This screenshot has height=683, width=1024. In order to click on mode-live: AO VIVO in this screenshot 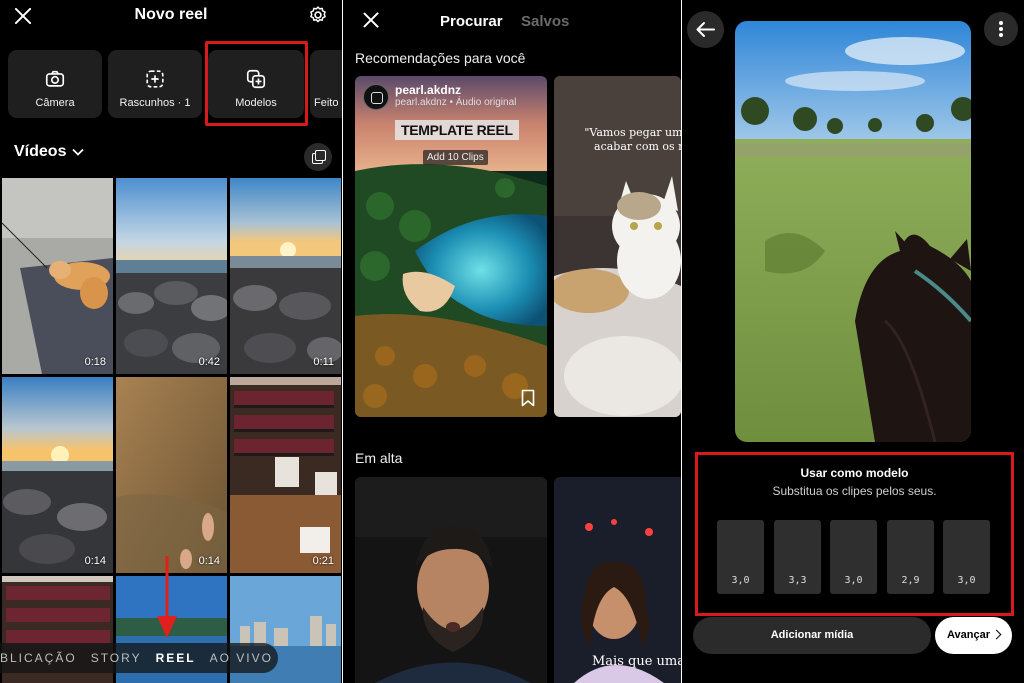, I will do `click(241, 658)`.